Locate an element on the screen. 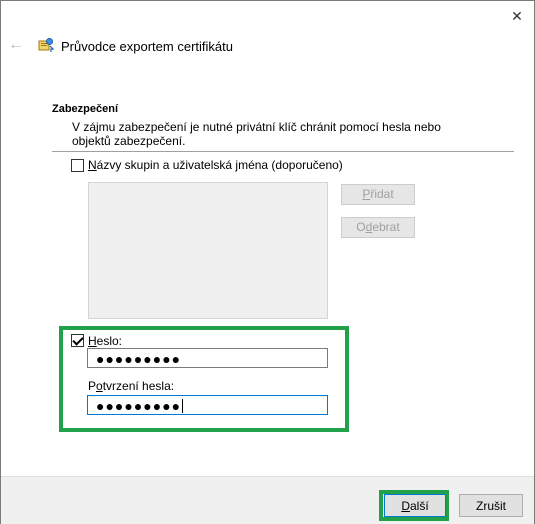 The width and height of the screenshot is (535, 524). password-checkbox is located at coordinates (77, 340).